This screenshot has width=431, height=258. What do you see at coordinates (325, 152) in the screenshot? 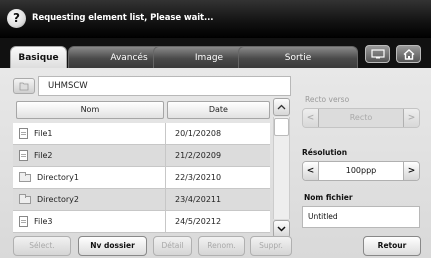
I see `resolution-label: Résolution` at bounding box center [325, 152].